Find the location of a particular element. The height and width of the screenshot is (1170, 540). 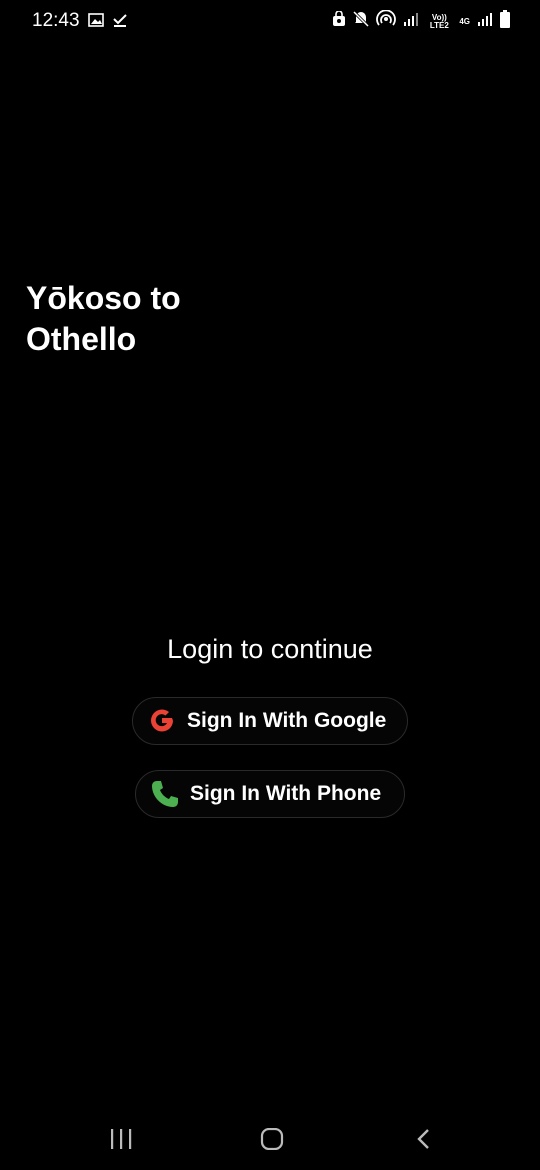

login-prompt: Login to continue is located at coordinates (270, 649).